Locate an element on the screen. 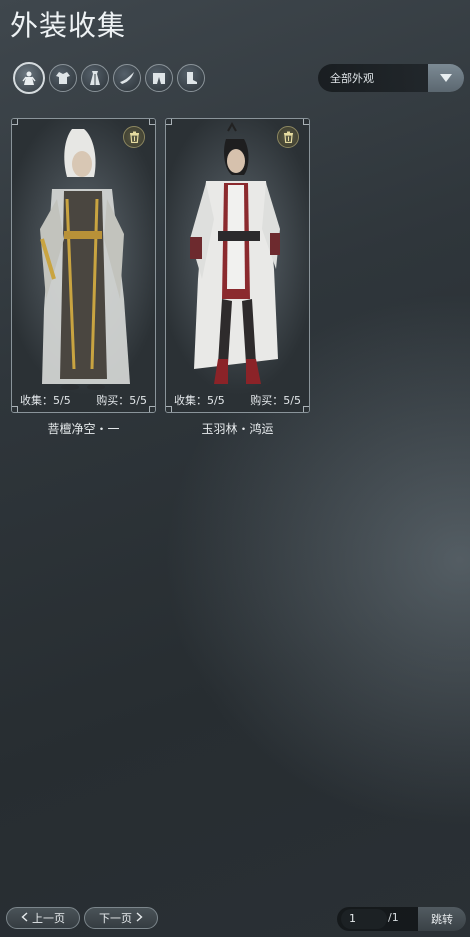  next-page-label: 下一页 is located at coordinates (115, 918).